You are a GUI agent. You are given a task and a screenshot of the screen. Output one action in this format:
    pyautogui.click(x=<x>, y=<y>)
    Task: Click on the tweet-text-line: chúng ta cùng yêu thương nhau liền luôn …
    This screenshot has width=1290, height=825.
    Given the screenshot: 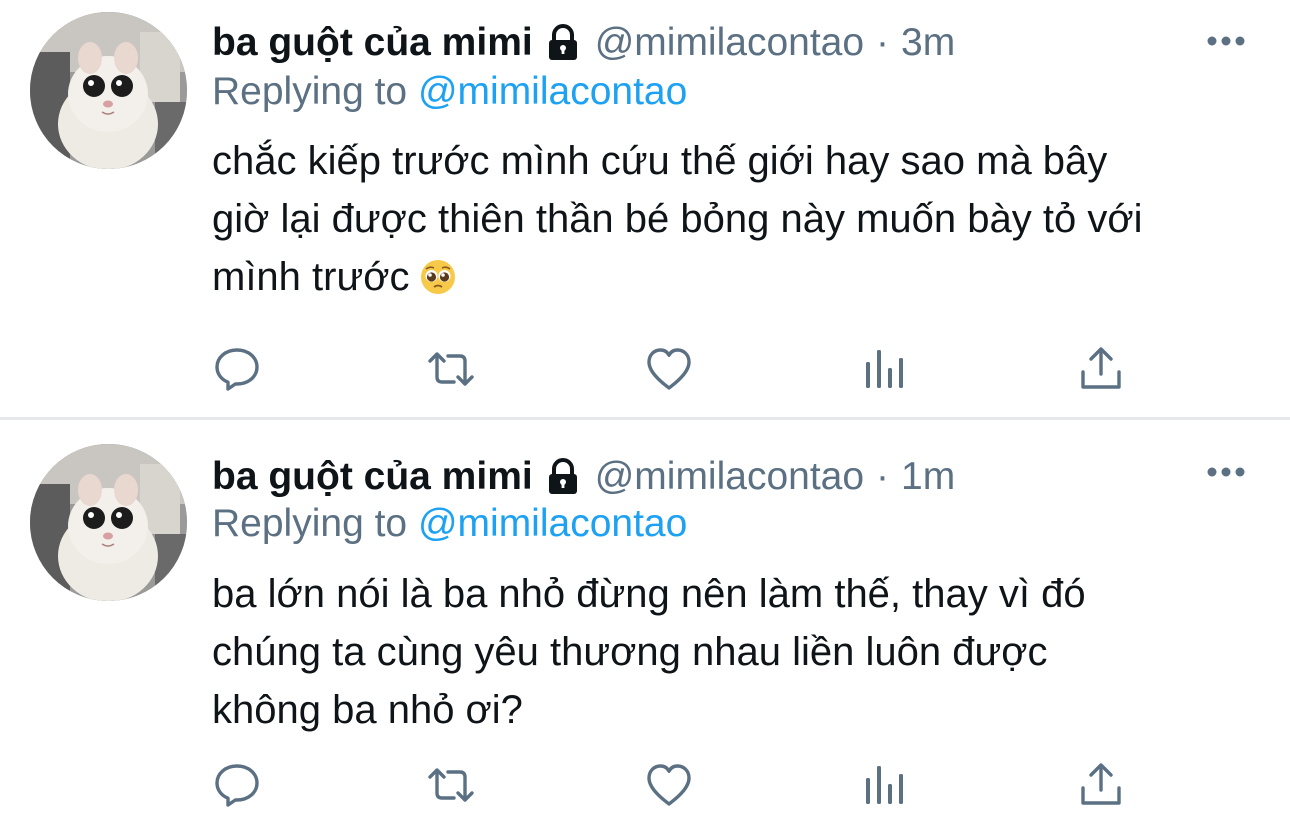 What is the action you would take?
    pyautogui.click(x=630, y=652)
    